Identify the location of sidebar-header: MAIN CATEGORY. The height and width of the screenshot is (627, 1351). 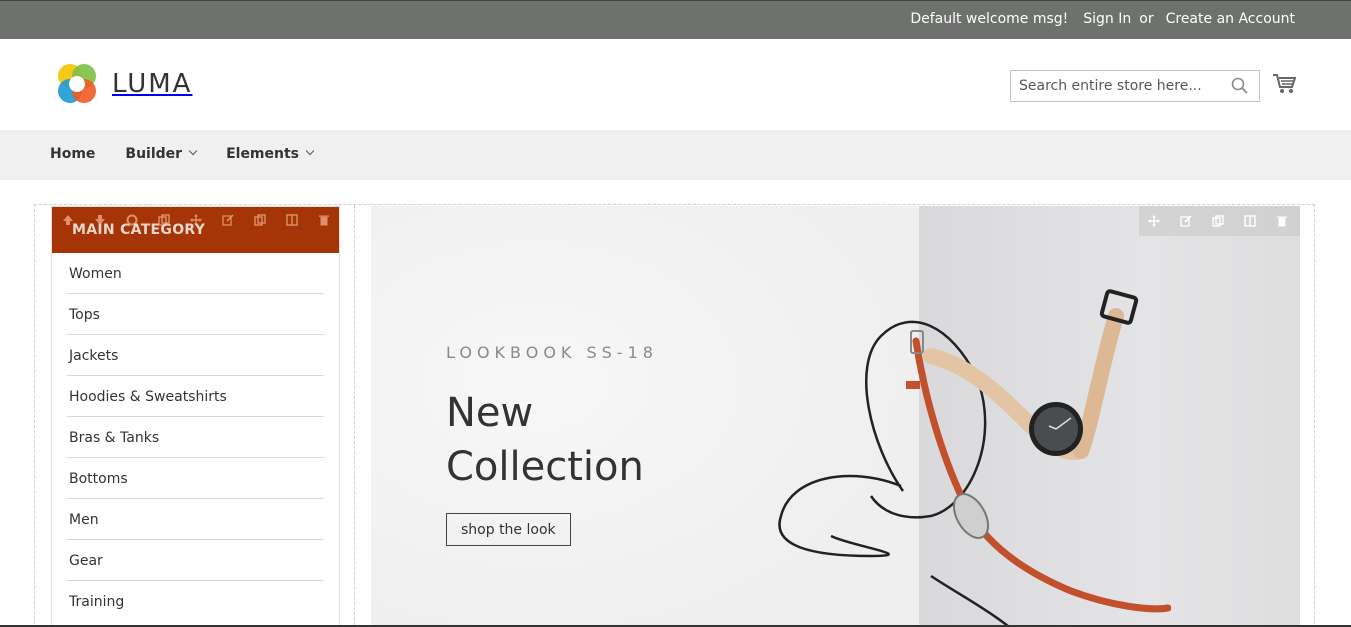
(195, 230).